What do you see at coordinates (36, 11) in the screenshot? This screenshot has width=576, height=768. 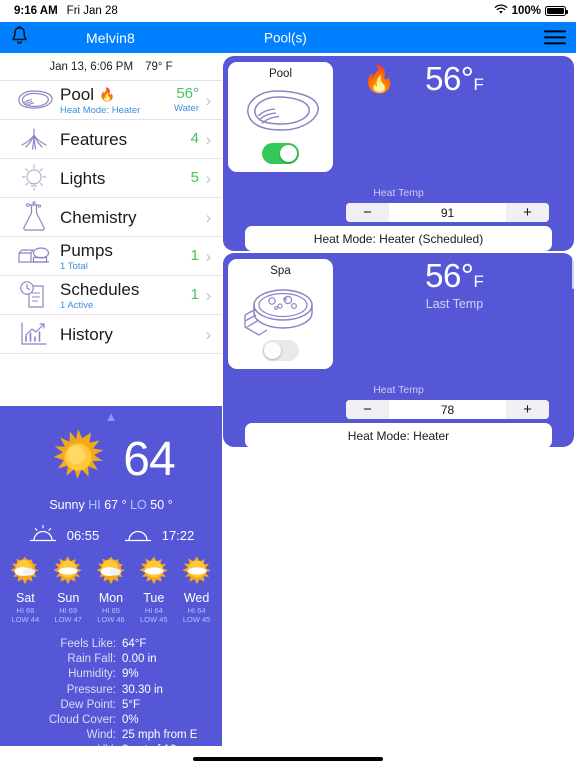 I see `status-bar-time: 9:16 AM` at bounding box center [36, 11].